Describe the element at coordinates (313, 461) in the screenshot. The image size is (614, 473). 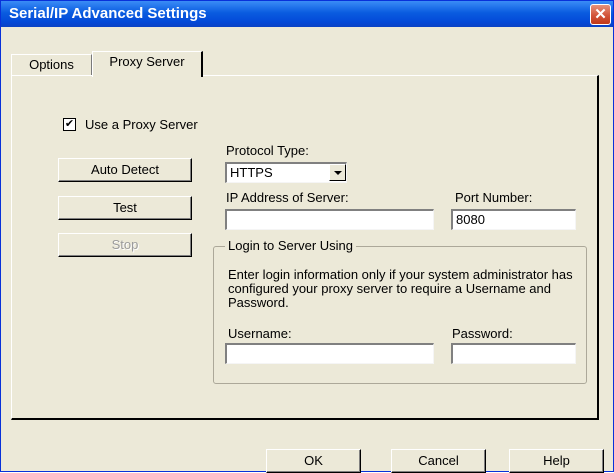
I see `ok-button: OK` at that location.